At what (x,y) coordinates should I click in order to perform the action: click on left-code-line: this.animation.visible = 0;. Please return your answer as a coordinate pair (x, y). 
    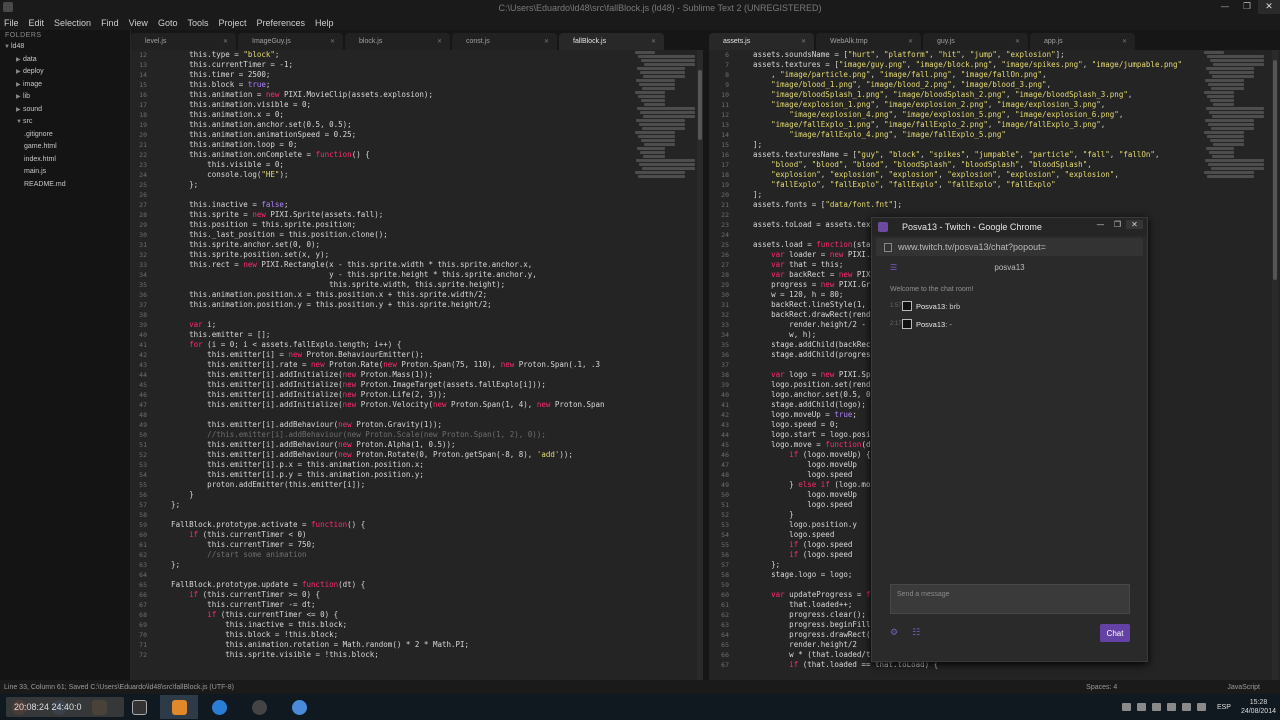
    Looking at the image, I should click on (398, 105).